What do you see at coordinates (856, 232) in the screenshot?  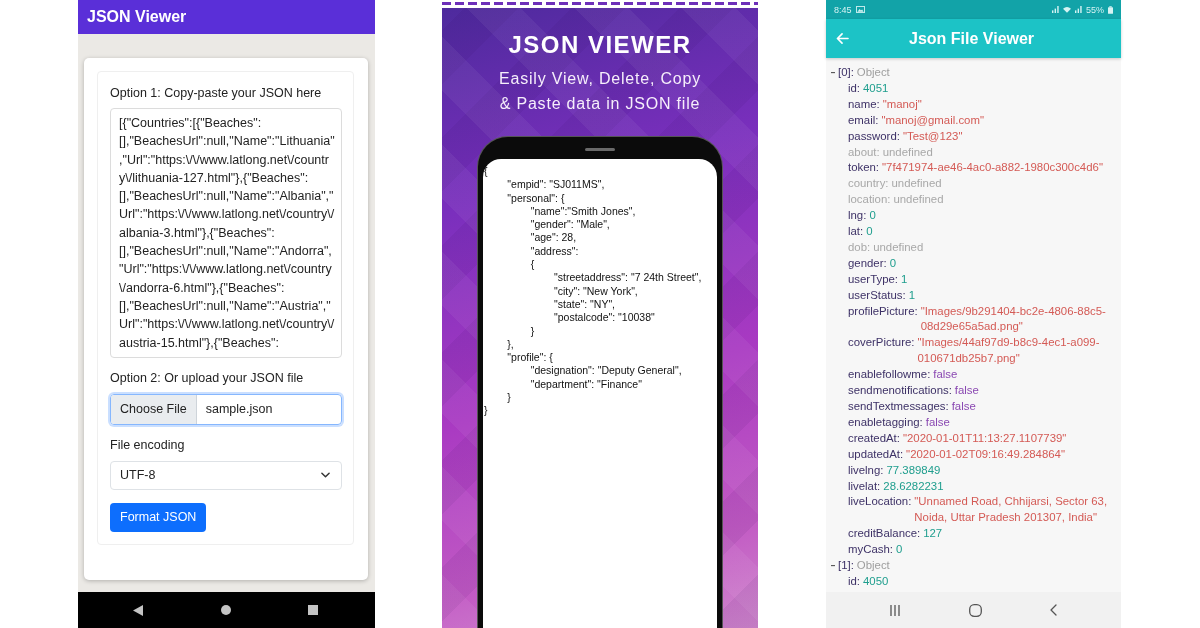 I see `tree-key: lat:` at bounding box center [856, 232].